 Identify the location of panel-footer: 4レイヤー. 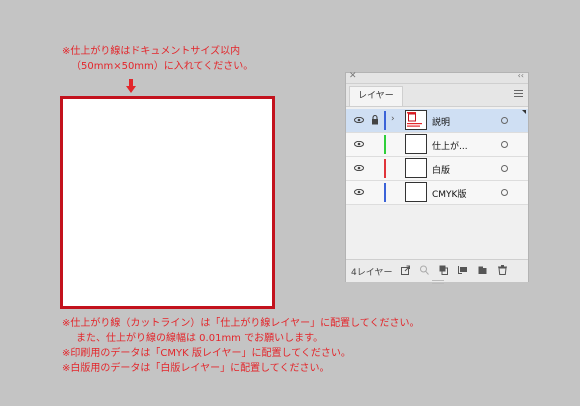
(437, 270).